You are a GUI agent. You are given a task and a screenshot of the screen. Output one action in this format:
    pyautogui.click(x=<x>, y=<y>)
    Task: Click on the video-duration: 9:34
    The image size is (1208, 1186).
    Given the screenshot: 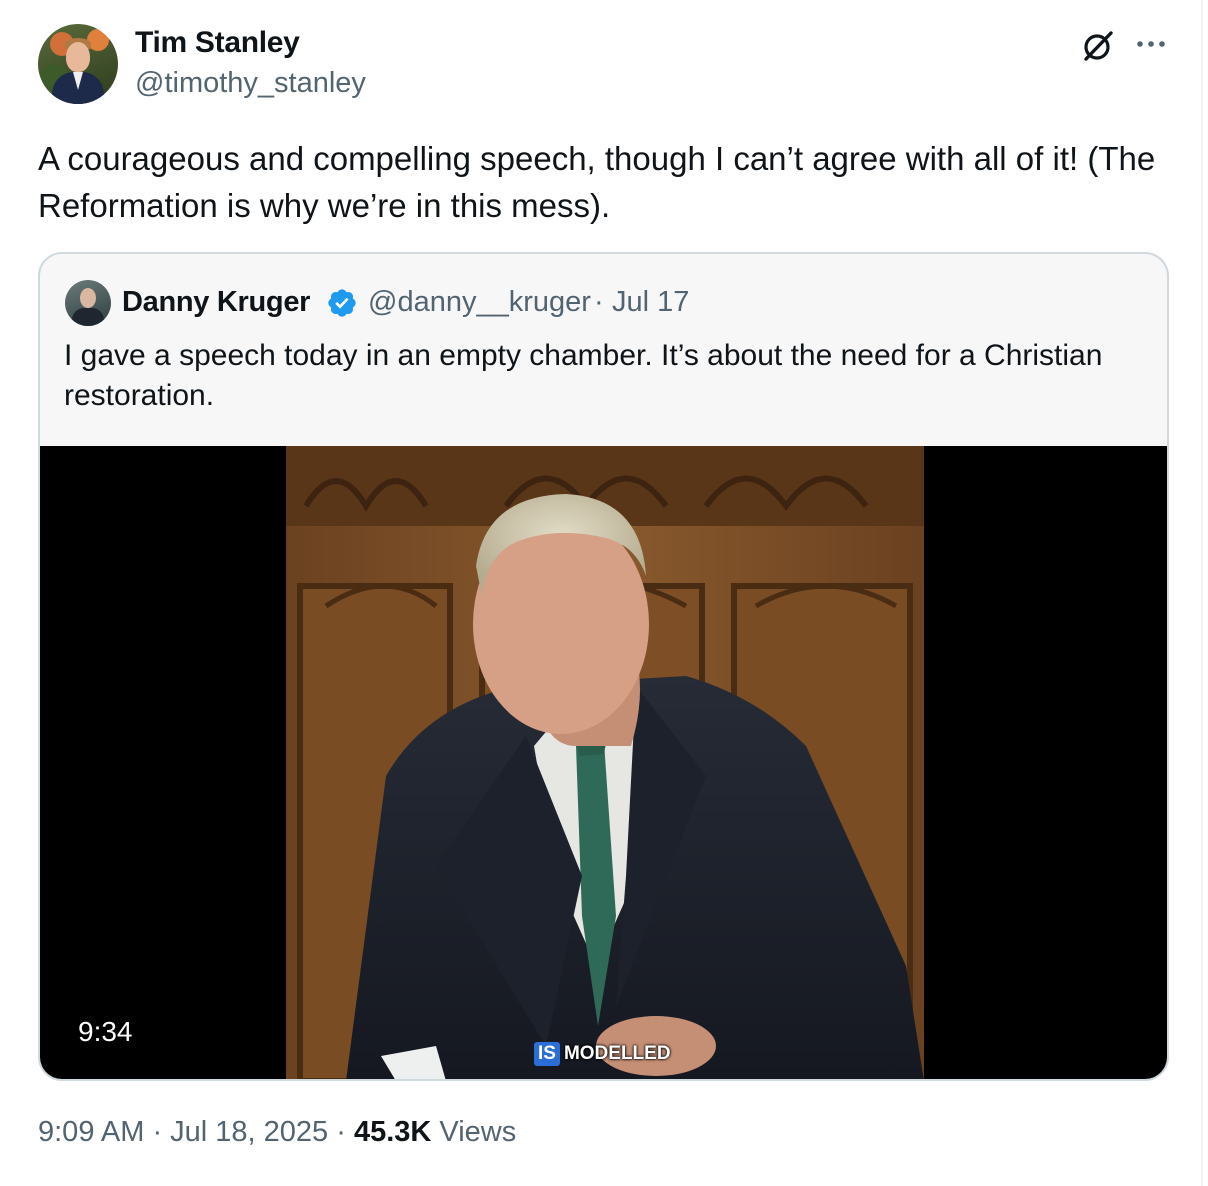 What is the action you would take?
    pyautogui.click(x=105, y=1031)
    